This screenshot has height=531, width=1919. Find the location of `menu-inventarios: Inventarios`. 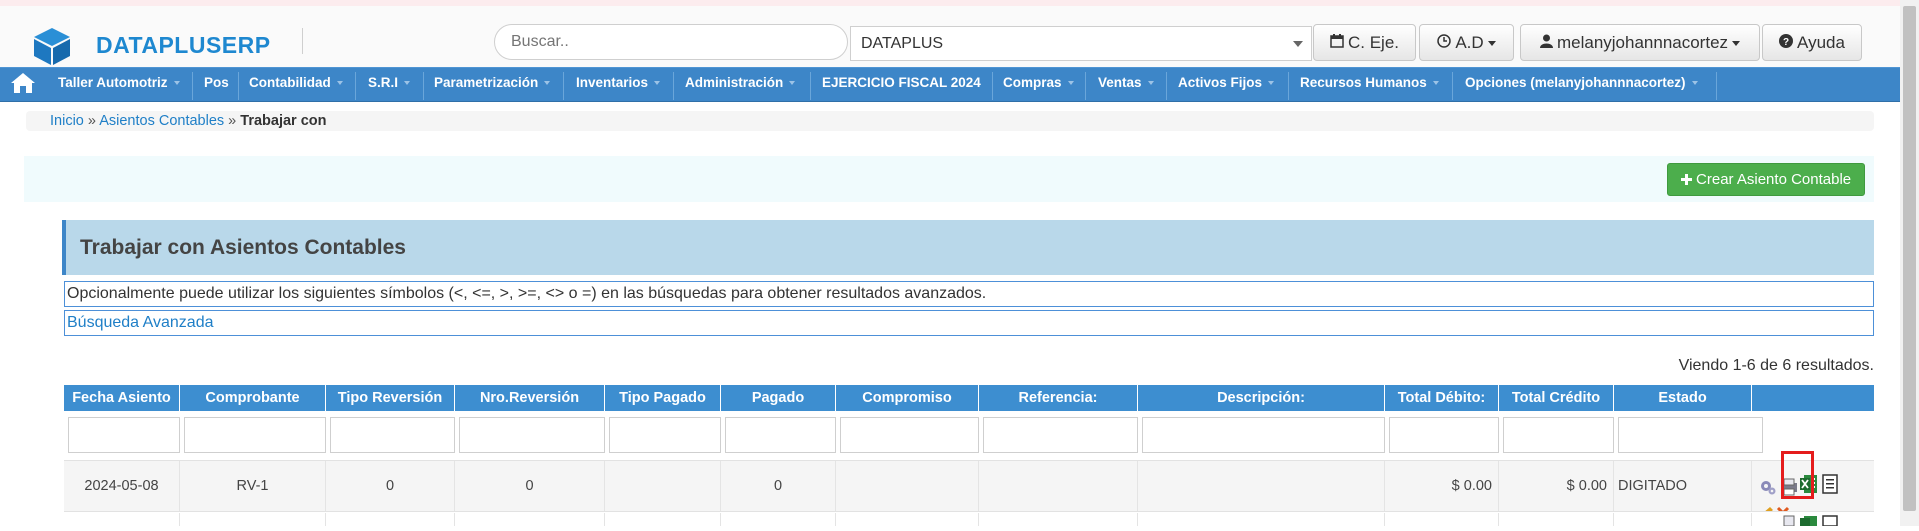

menu-inventarios: Inventarios is located at coordinates (618, 85).